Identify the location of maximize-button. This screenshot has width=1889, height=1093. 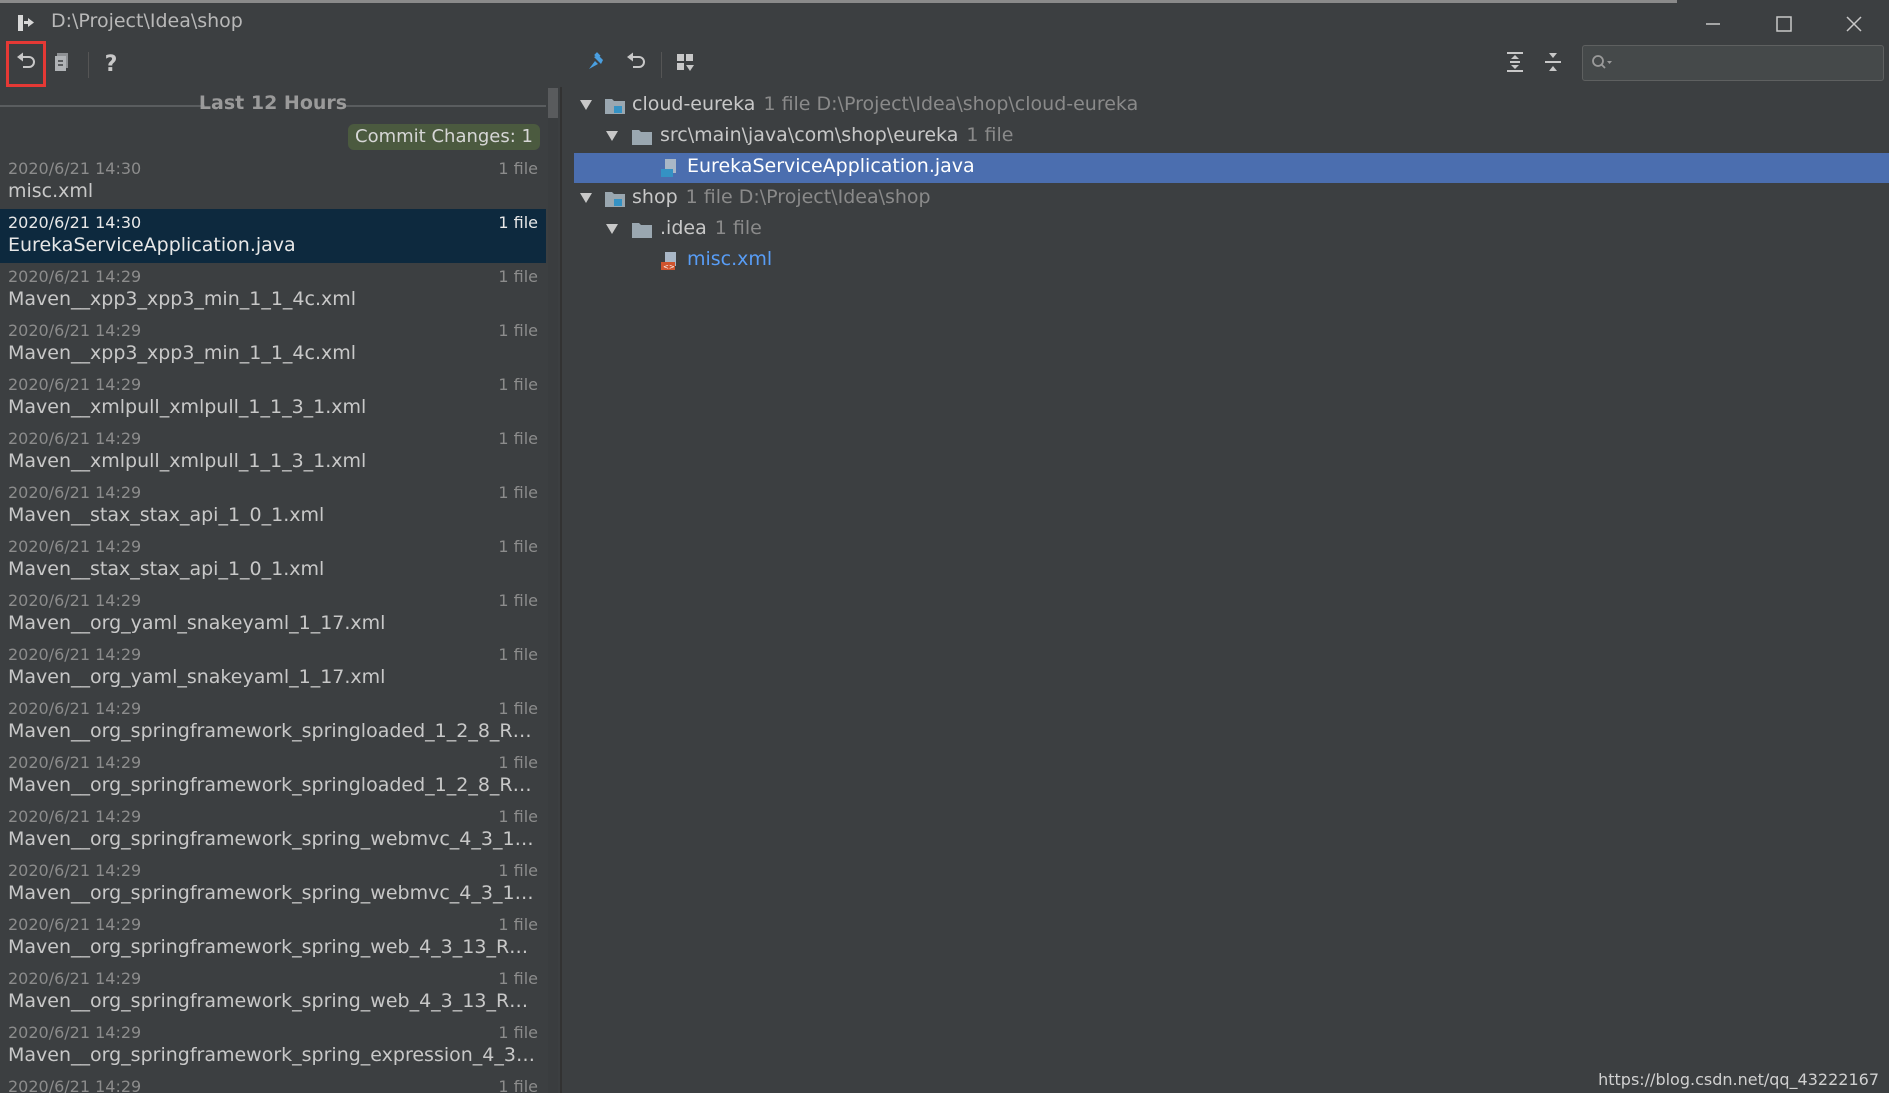
(1784, 24).